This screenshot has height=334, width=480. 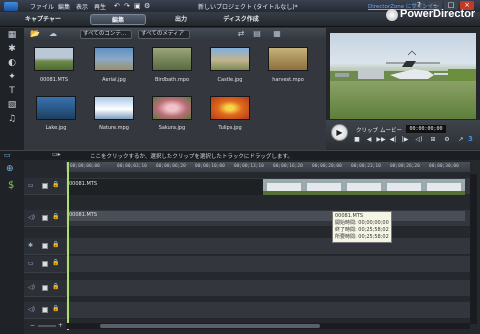 I want to click on timeline-tool-icon: ⊕, so click(x=10, y=169).